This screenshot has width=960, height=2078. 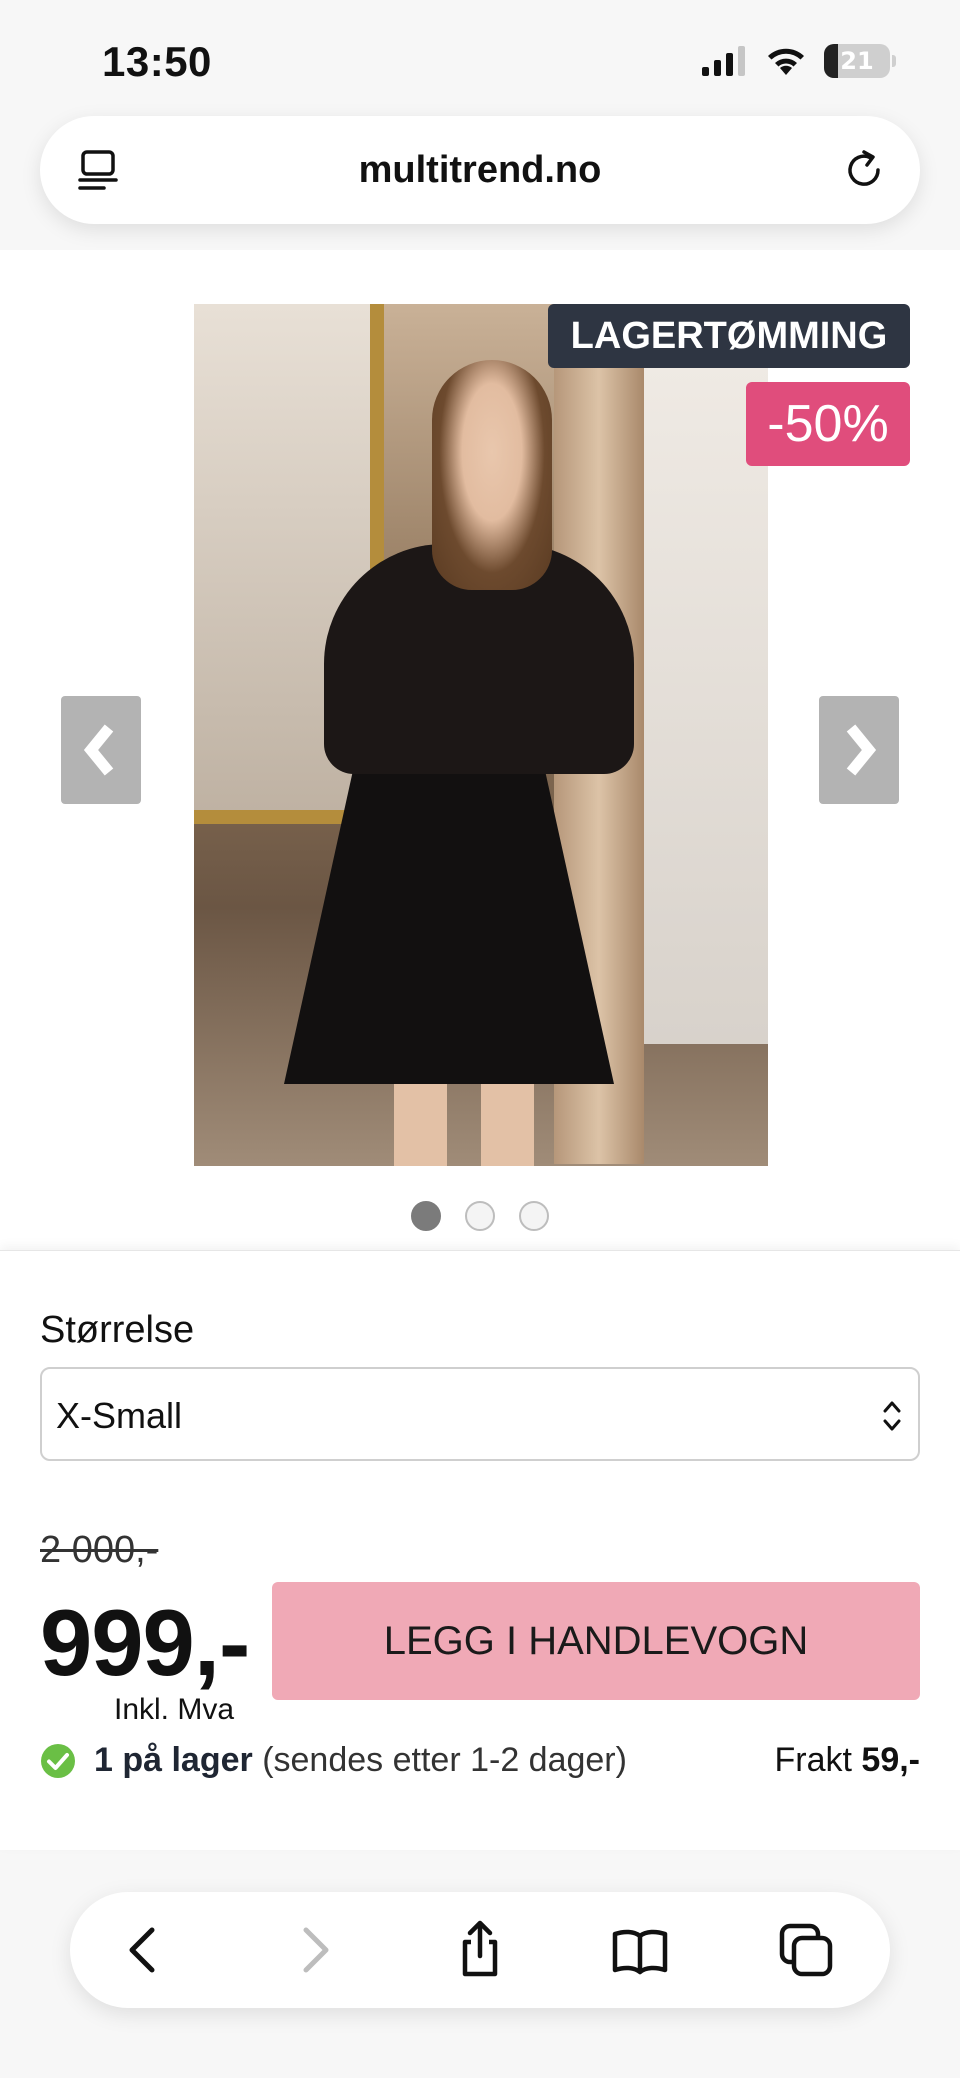 What do you see at coordinates (640, 1950) in the screenshot?
I see `bookmarks-icon` at bounding box center [640, 1950].